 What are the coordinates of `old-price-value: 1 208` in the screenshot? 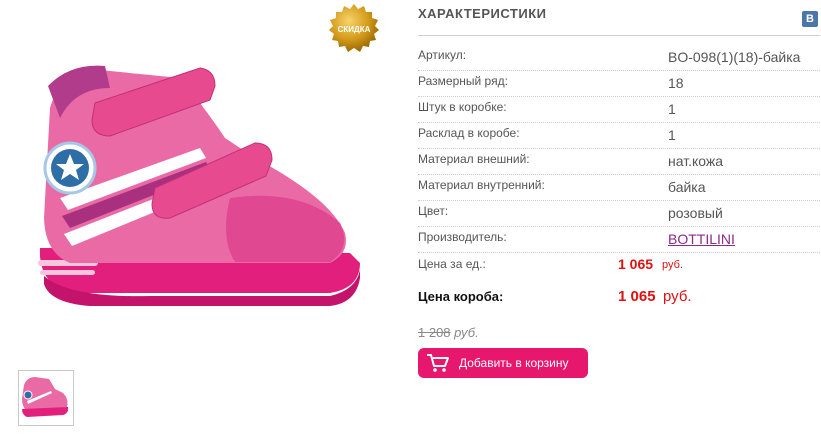 It's located at (434, 332).